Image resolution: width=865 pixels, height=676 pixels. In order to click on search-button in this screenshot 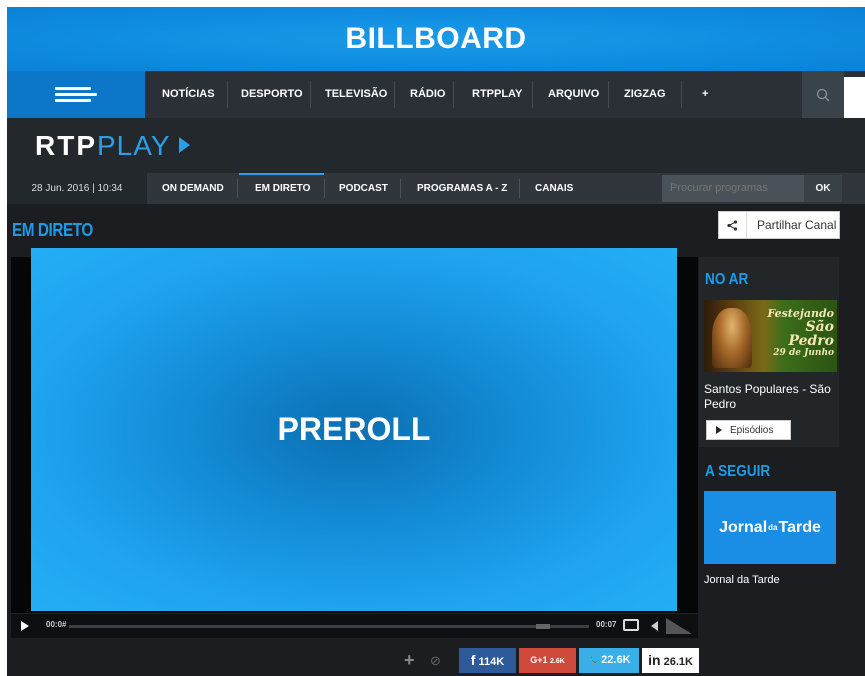, I will do `click(823, 94)`.